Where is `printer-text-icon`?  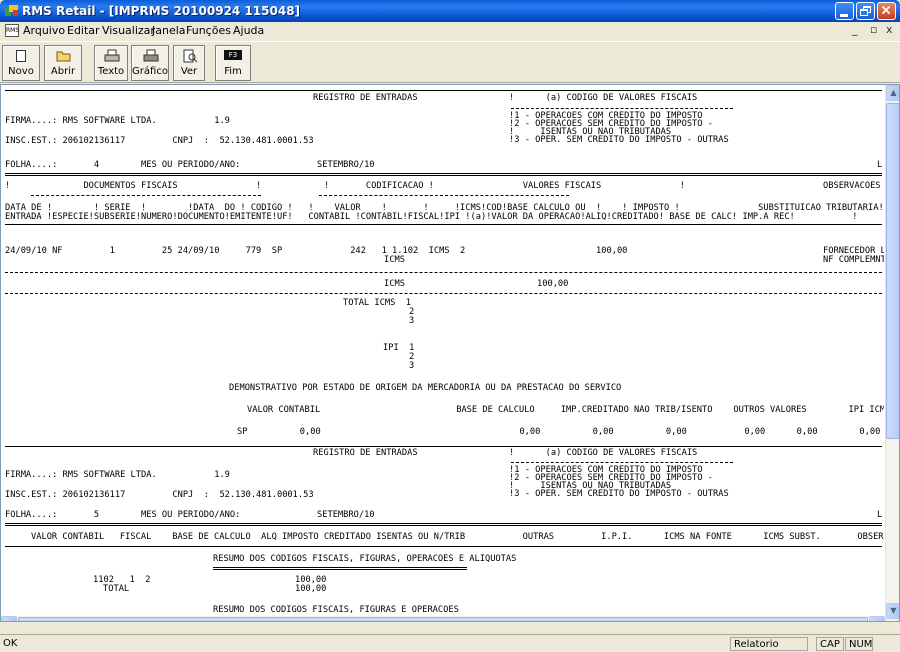
printer-text-icon is located at coordinates (112, 55).